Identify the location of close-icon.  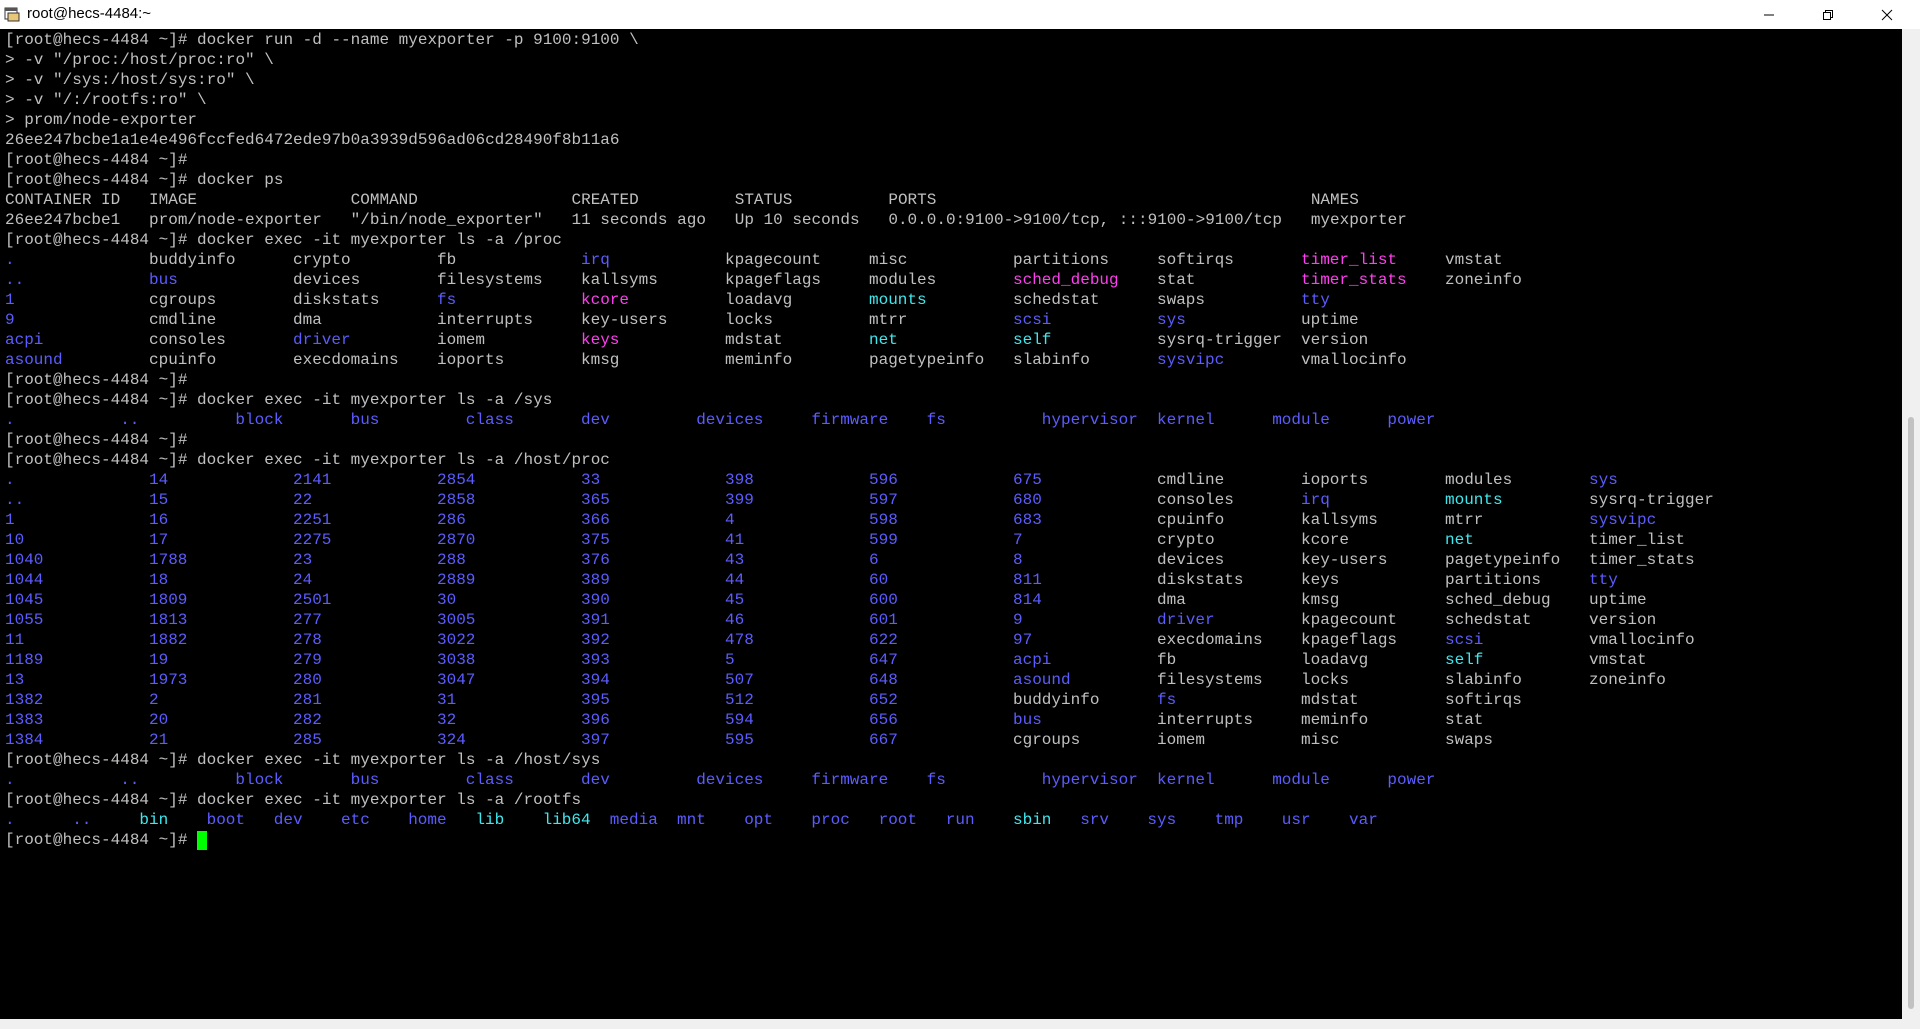
(1887, 14).